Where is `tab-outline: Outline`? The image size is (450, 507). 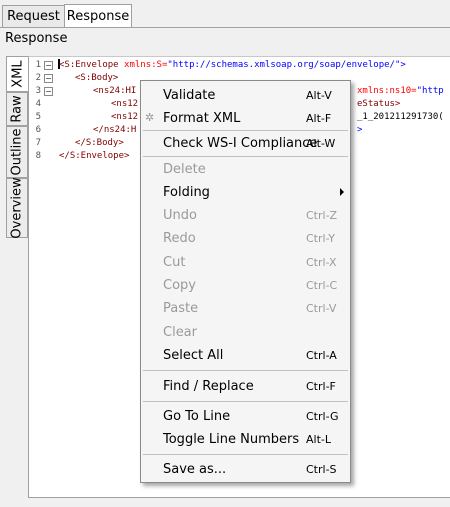 tab-outline: Outline is located at coordinates (17, 152).